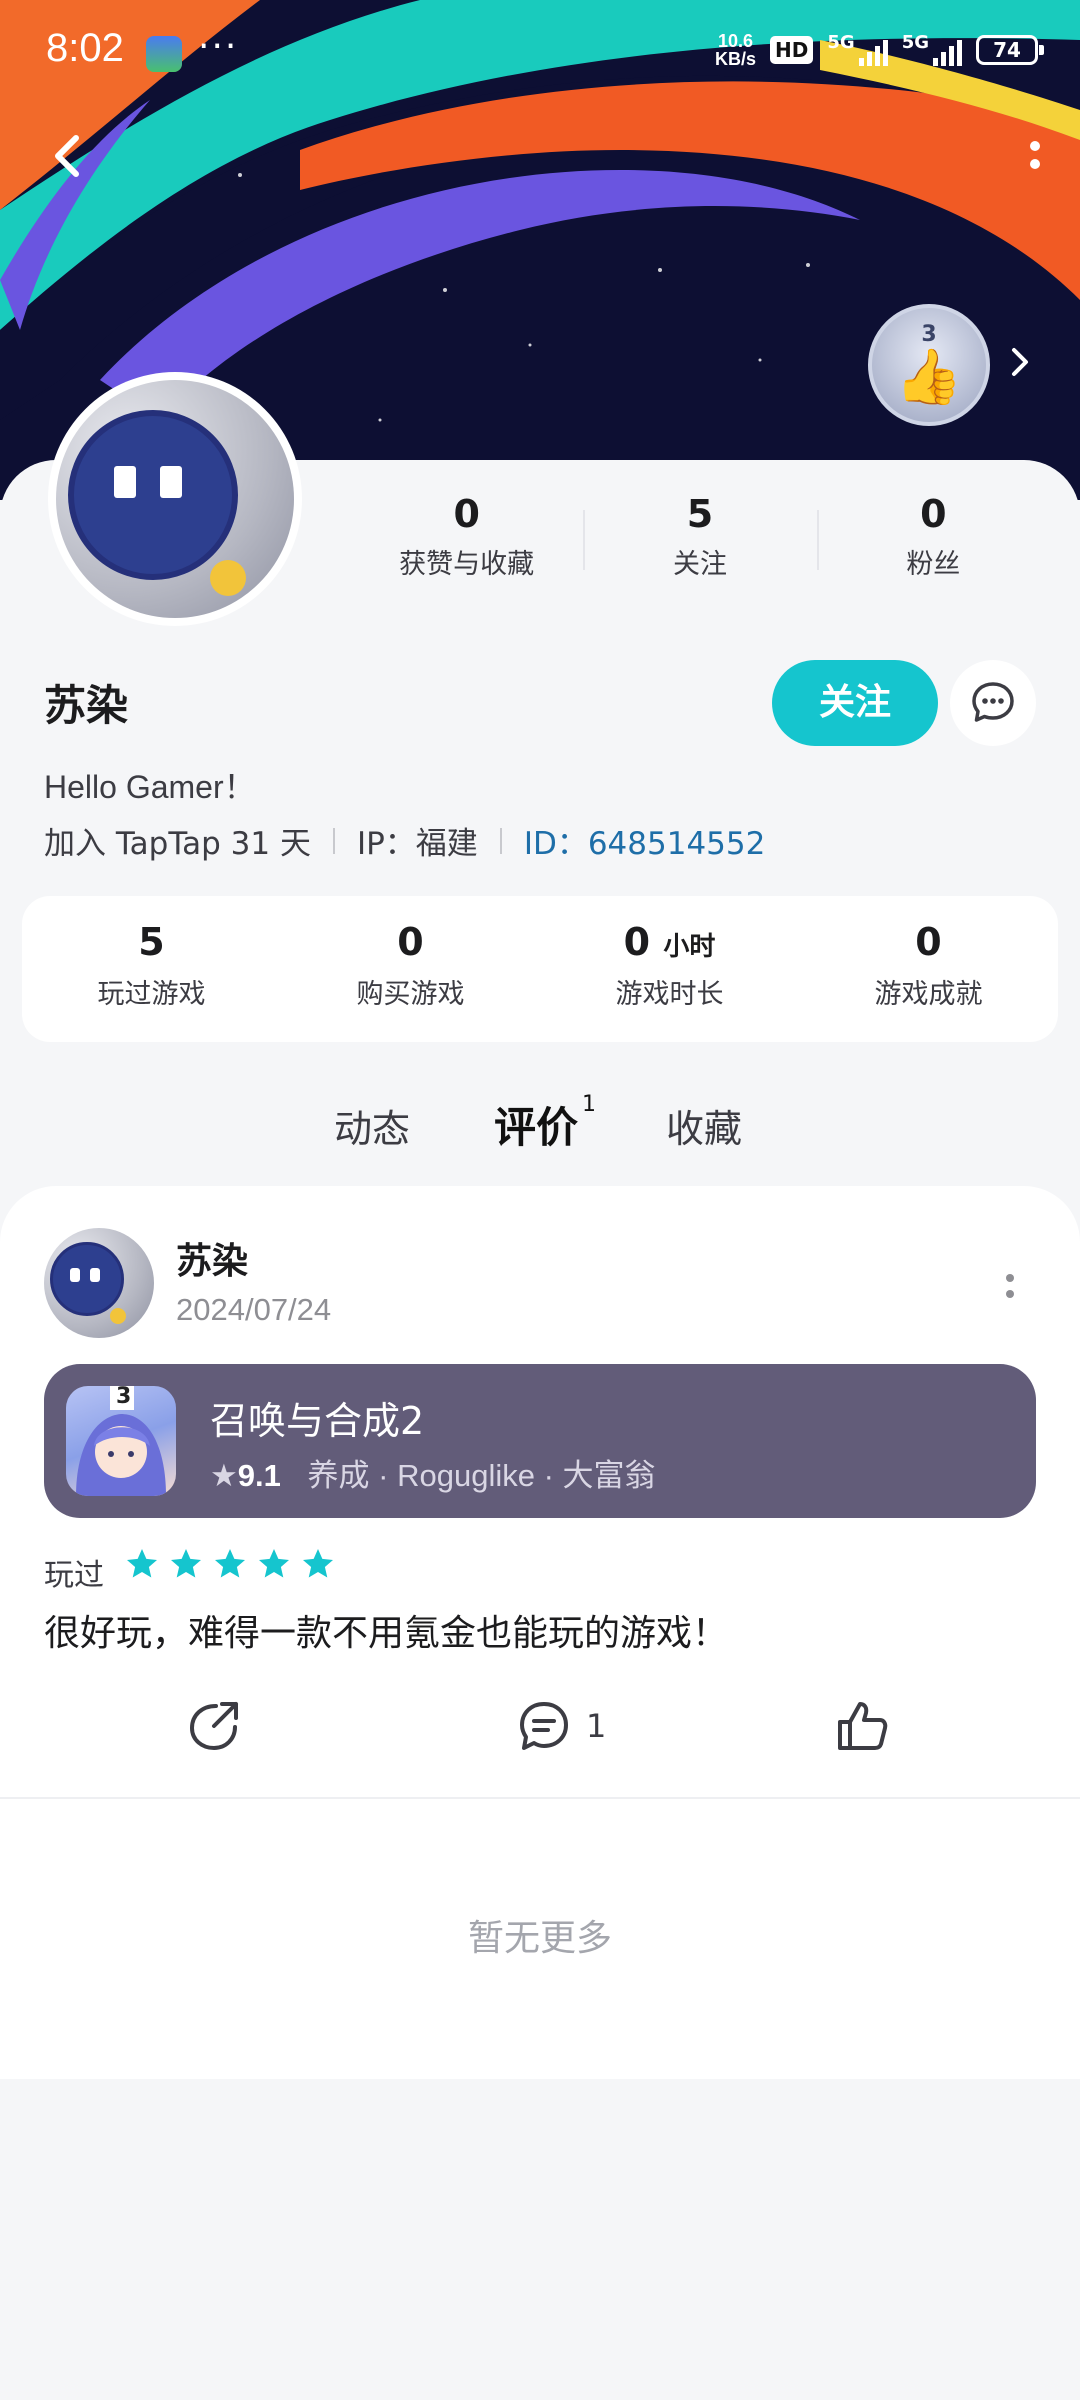 The width and height of the screenshot is (1080, 2400). Describe the element at coordinates (99, 1283) in the screenshot. I see `review-author-avatar` at that location.